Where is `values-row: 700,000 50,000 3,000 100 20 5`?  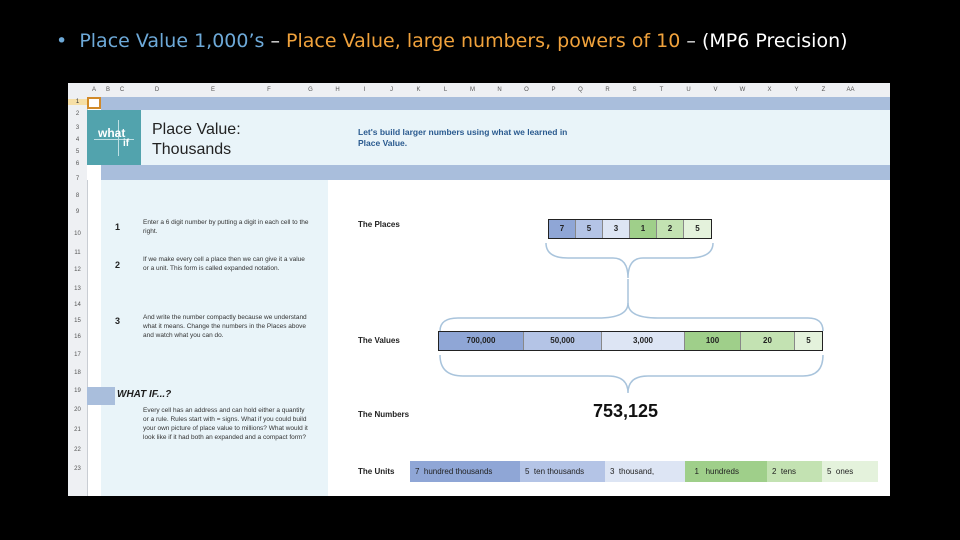
values-row: 700,000 50,000 3,000 100 20 5 is located at coordinates (630, 341).